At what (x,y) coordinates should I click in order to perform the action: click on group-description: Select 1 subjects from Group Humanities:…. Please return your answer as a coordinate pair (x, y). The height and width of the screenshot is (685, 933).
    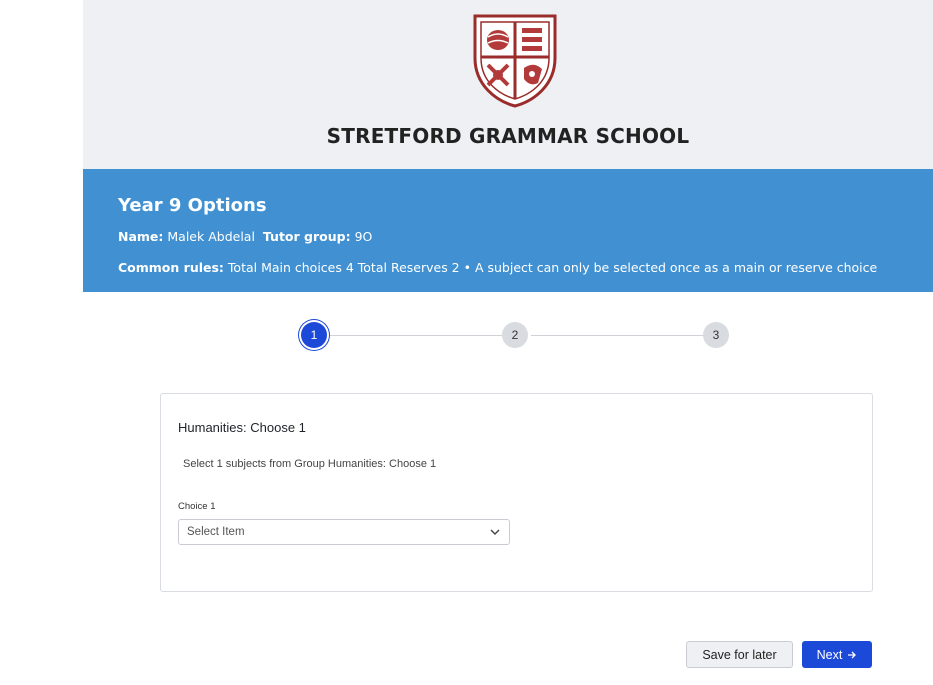
    Looking at the image, I should click on (310, 464).